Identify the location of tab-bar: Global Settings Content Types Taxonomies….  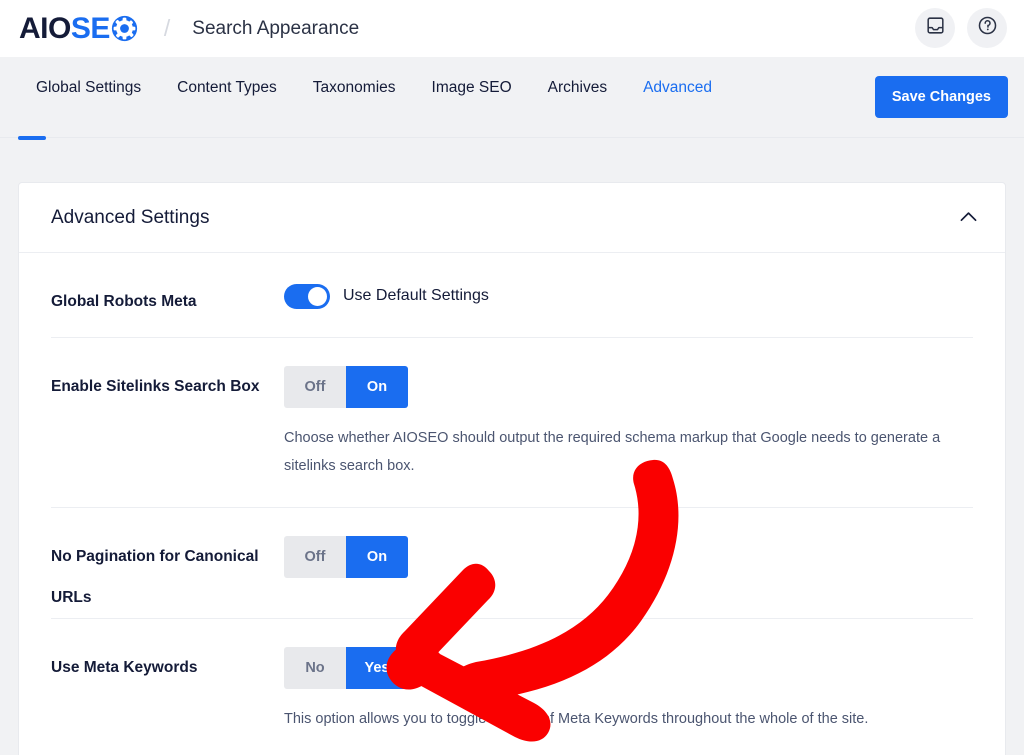
(512, 98).